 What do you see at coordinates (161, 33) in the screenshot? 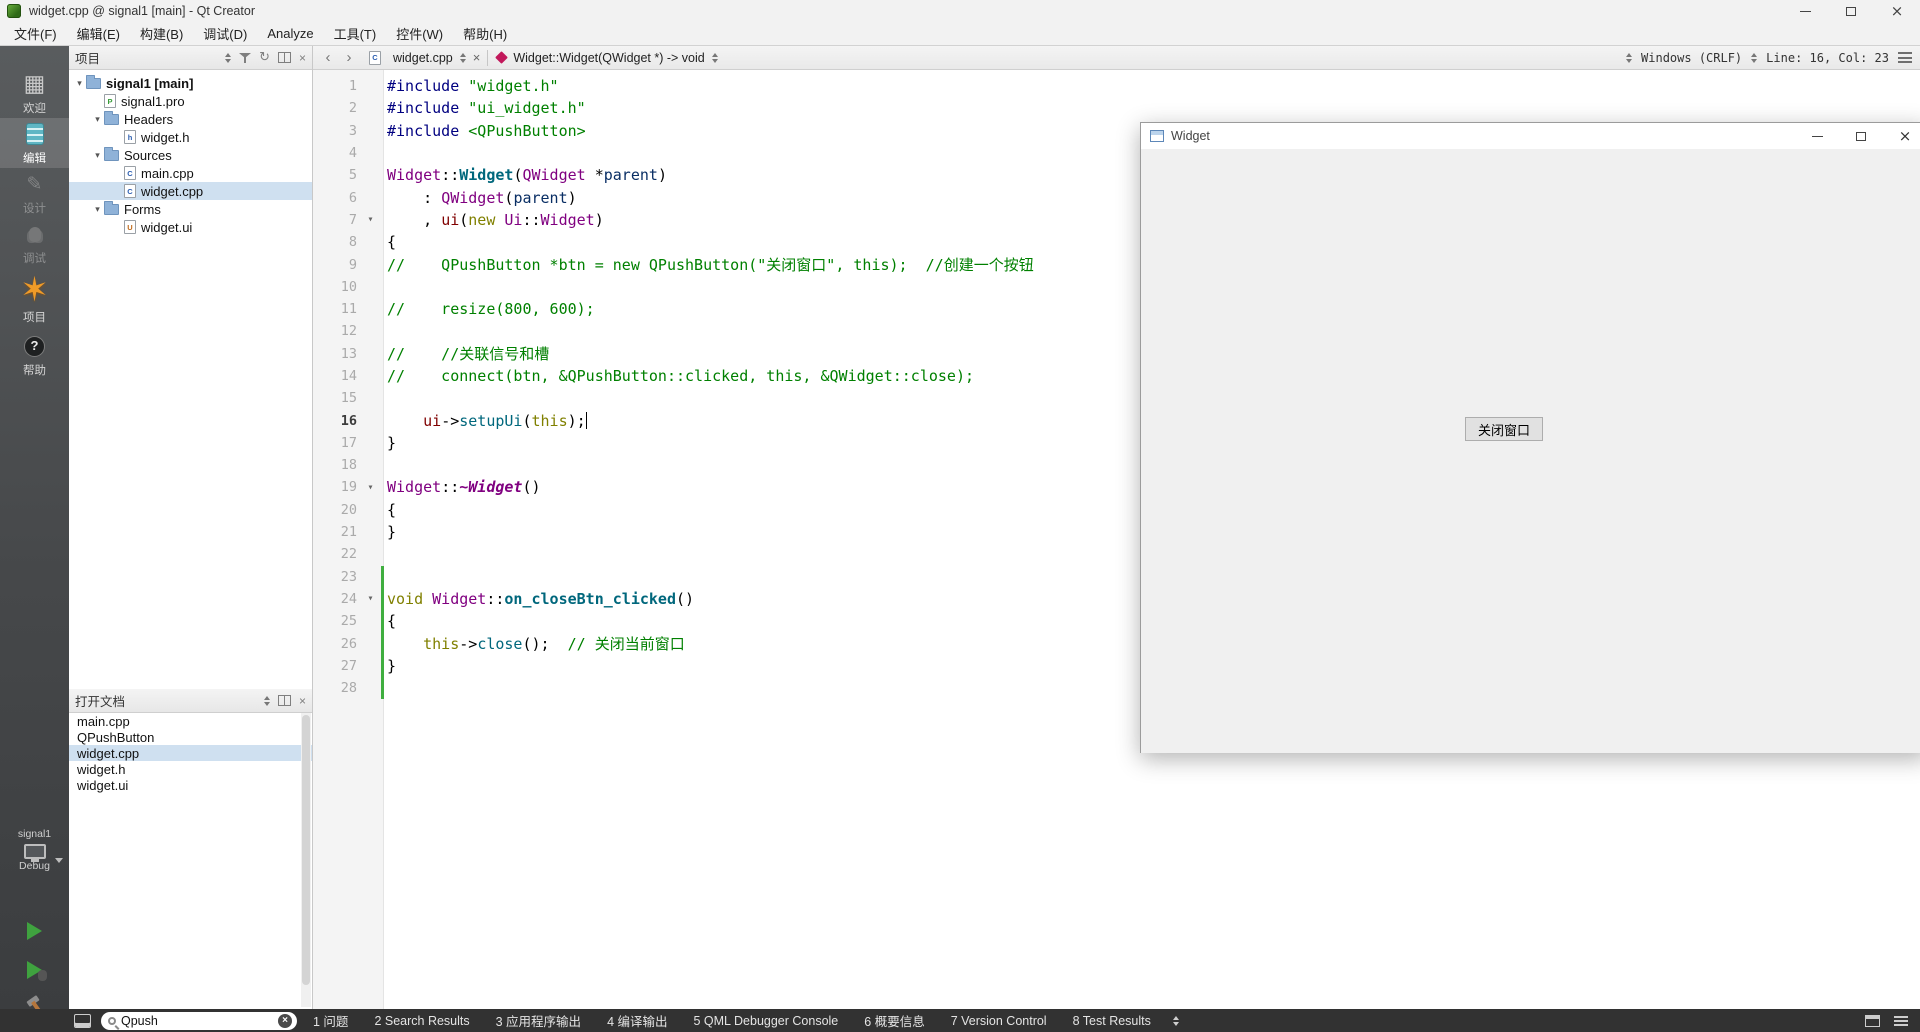
I see `menu-item: 构建(B)` at bounding box center [161, 33].